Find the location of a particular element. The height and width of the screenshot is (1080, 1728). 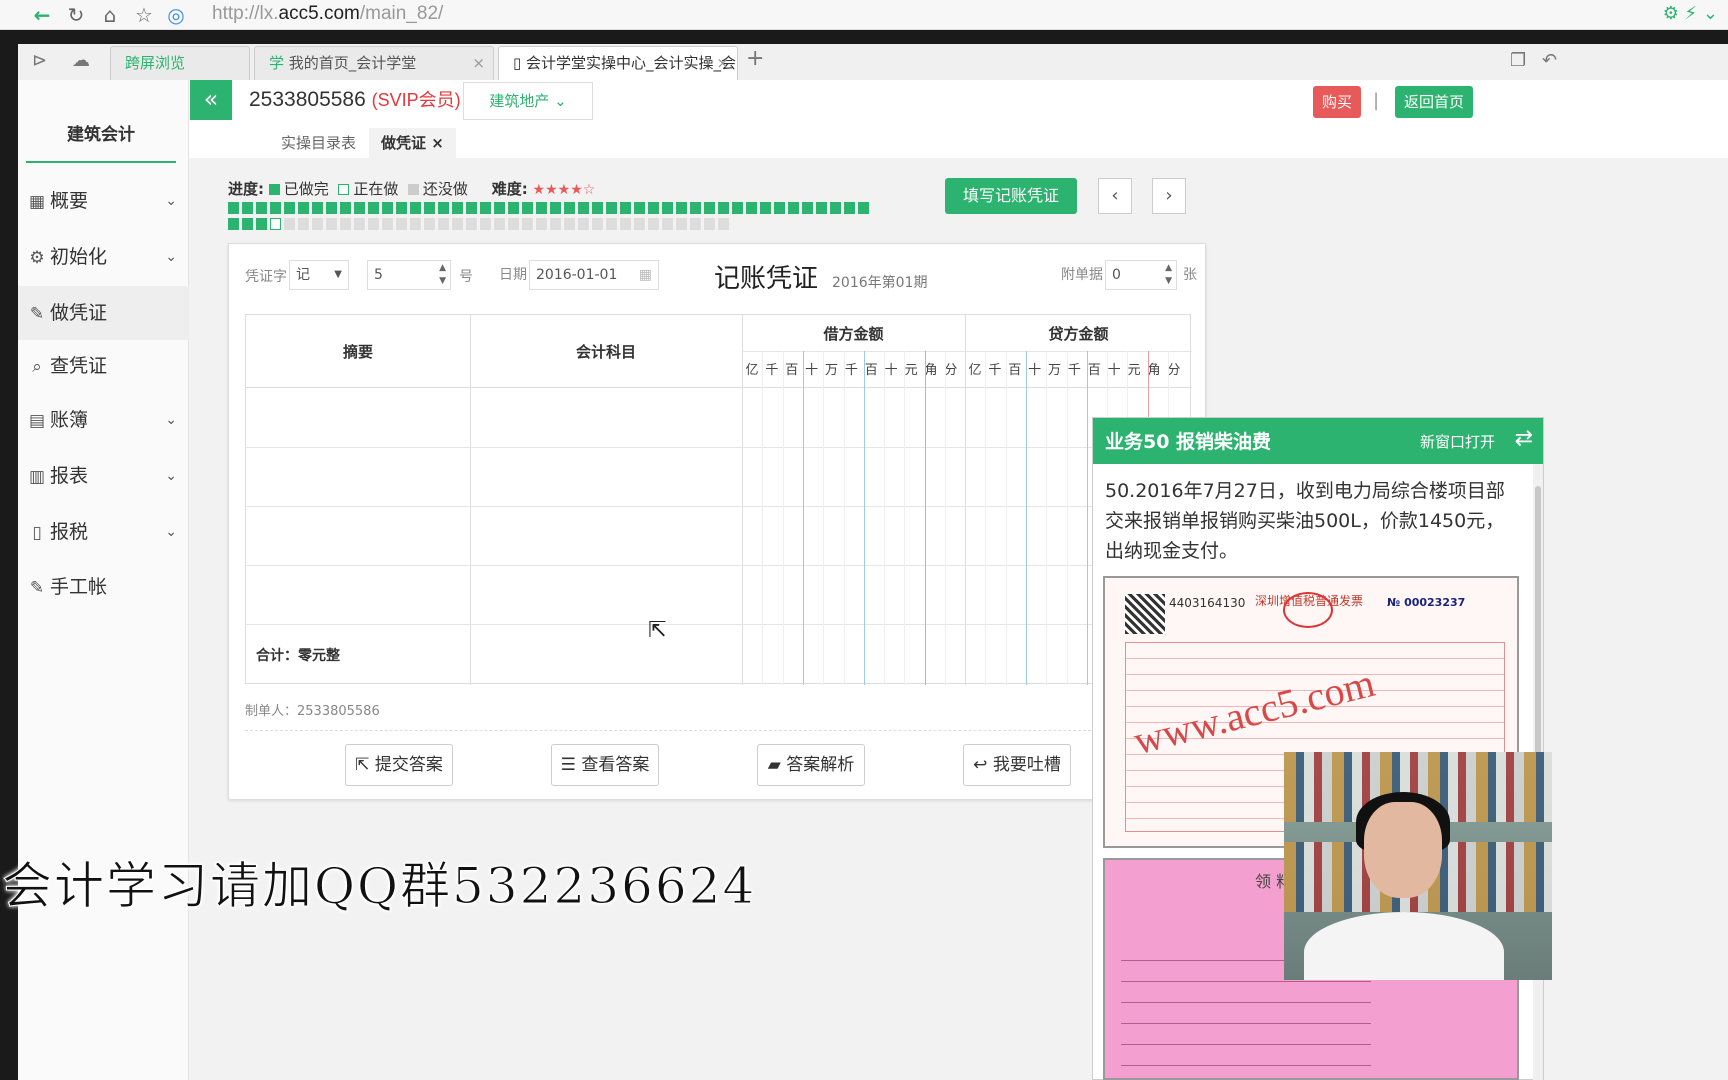

stepper-icon: ▲ ▼ is located at coordinates (1168, 275).